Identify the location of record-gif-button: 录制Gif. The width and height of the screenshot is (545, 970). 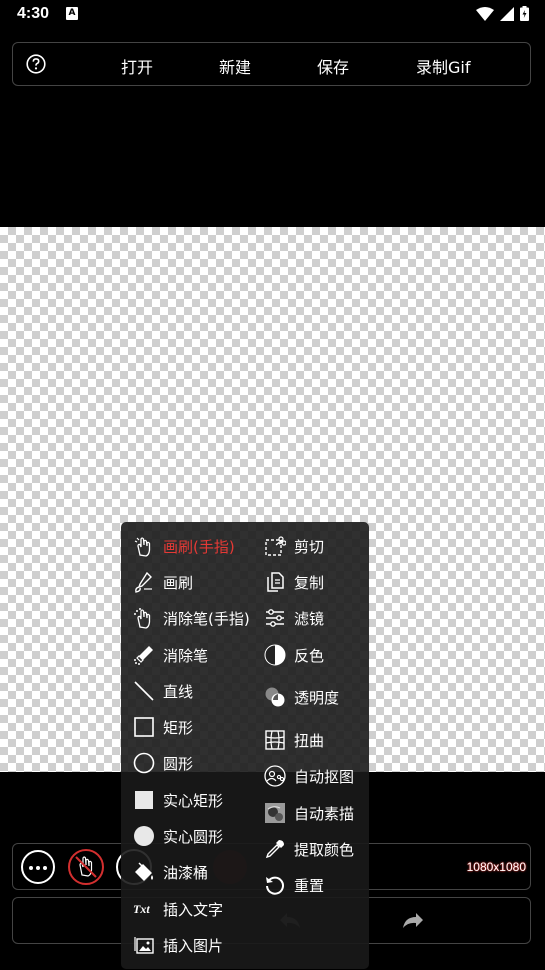
(443, 66).